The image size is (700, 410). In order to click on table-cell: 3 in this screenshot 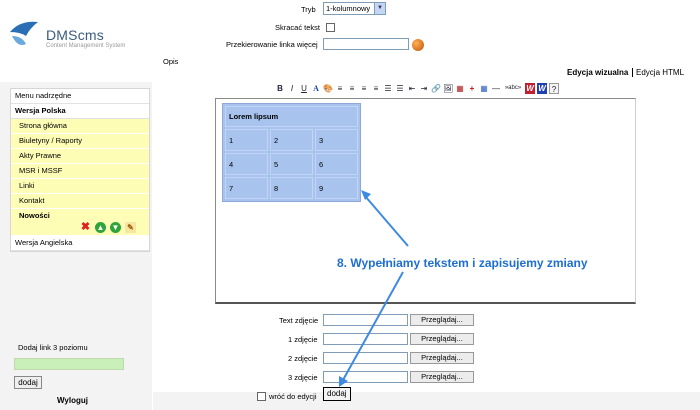, I will do `click(336, 140)`.